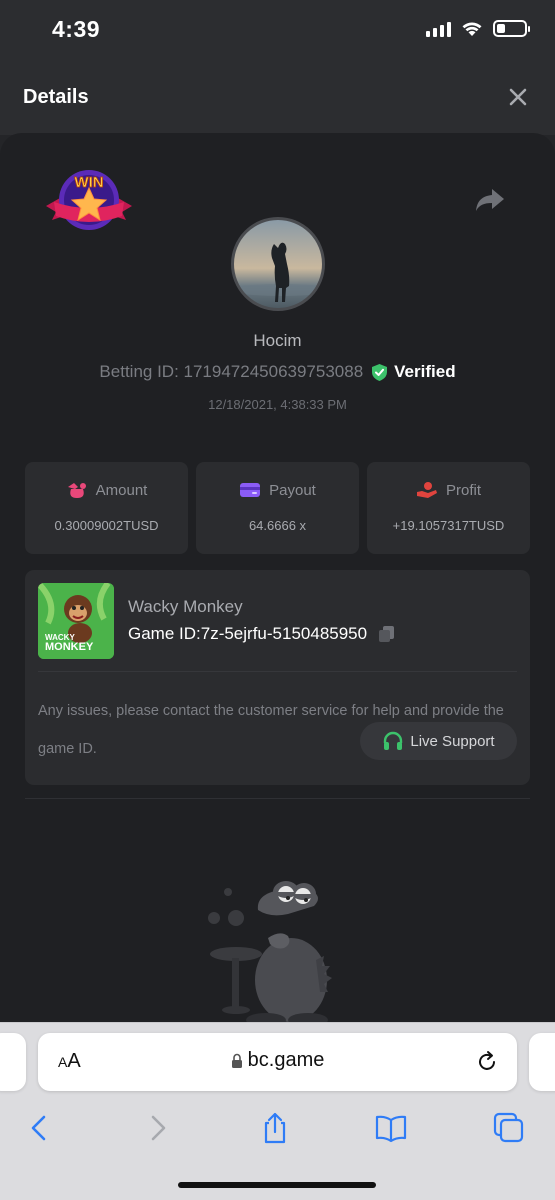 The image size is (555, 1200). I want to click on page-title: Details, so click(56, 97).